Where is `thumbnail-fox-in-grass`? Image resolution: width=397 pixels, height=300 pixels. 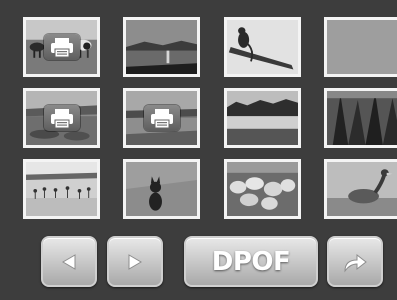 thumbnail-fox-in-grass is located at coordinates (161, 189).